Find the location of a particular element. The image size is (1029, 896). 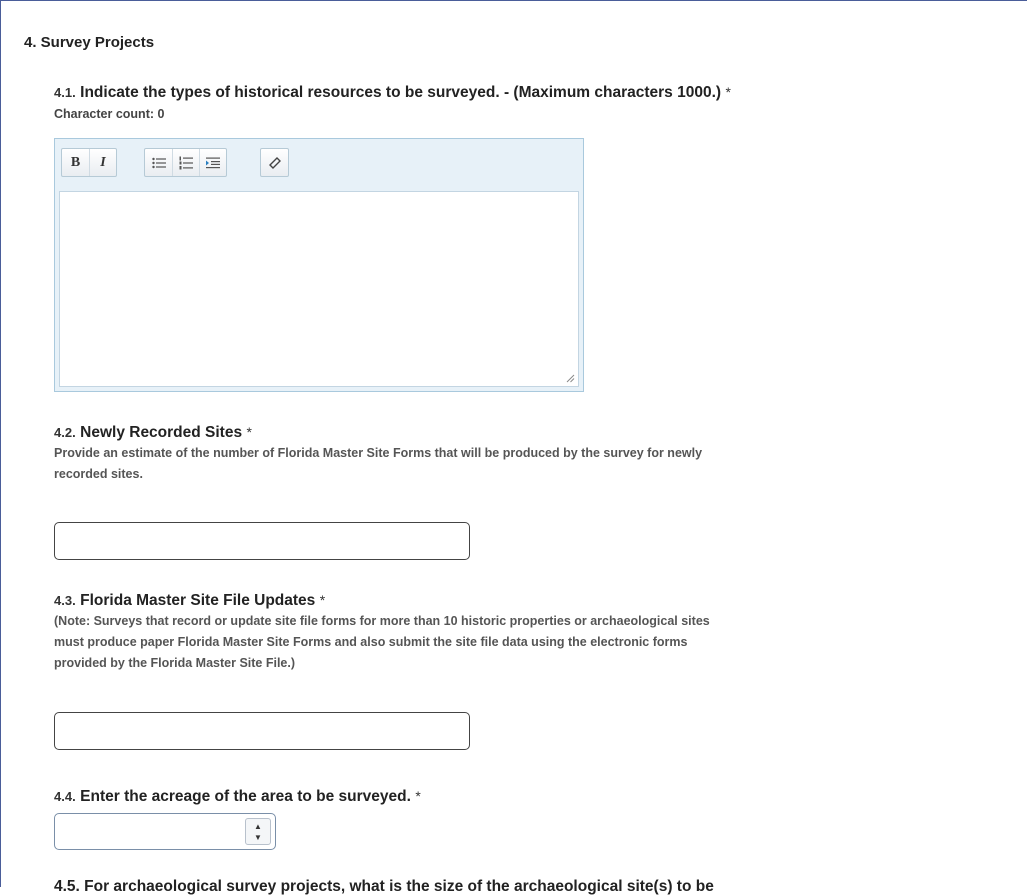

clear-group is located at coordinates (274, 162).